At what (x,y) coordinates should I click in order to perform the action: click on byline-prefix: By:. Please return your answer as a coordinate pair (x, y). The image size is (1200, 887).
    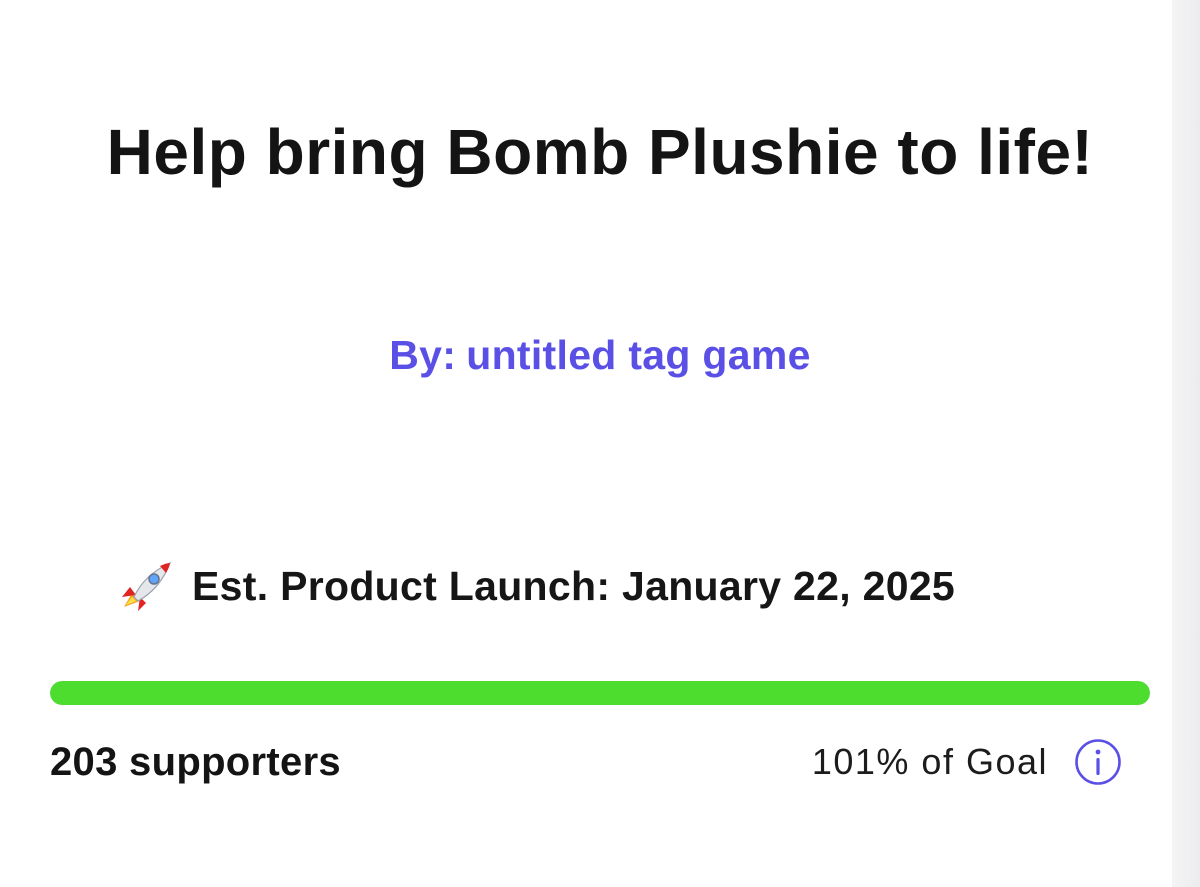
    Looking at the image, I should click on (423, 355).